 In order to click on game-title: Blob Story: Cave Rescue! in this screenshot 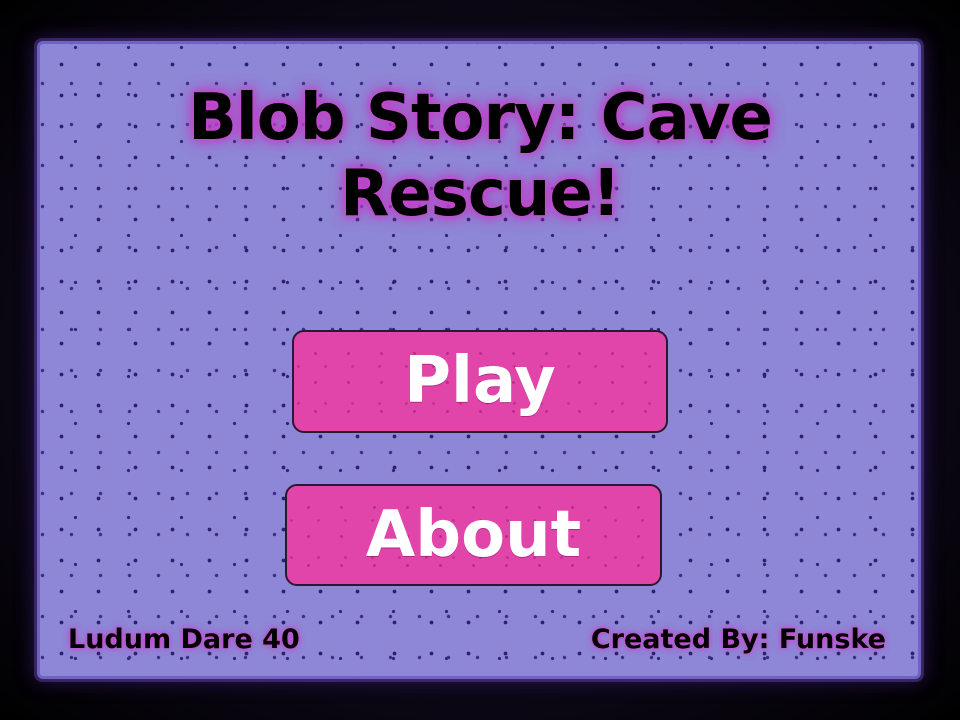, I will do `click(480, 156)`.